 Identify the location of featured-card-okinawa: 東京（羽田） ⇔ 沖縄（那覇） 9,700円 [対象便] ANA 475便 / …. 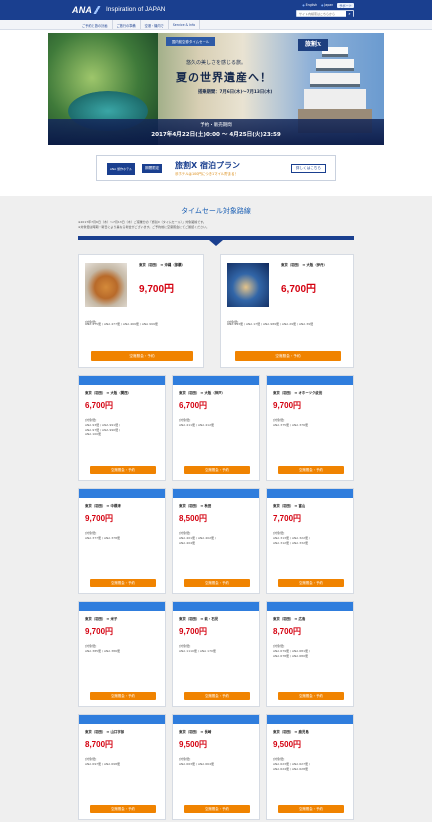
(141, 311).